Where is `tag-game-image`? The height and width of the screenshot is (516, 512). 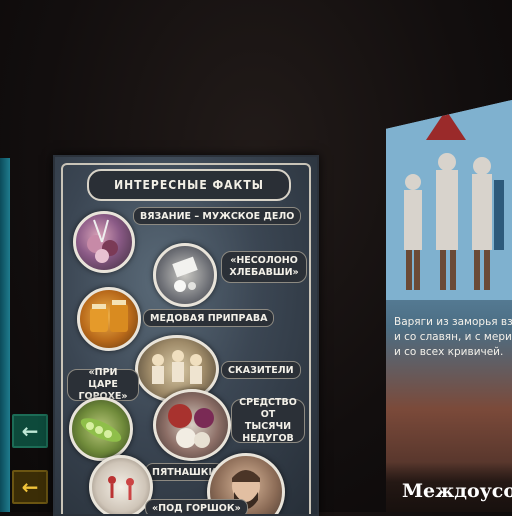 tag-game-image is located at coordinates (121, 484).